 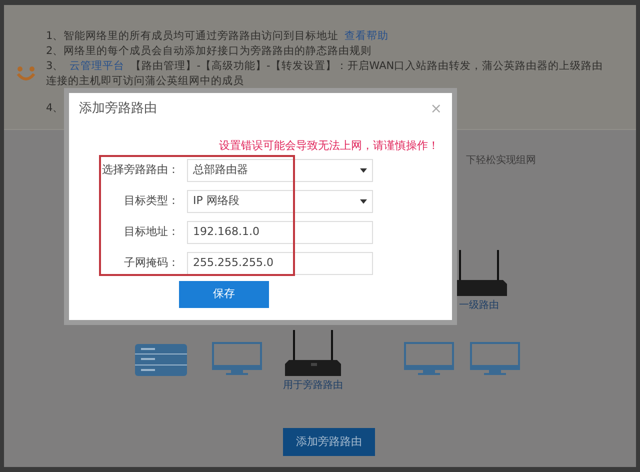 What do you see at coordinates (280, 232) in the screenshot?
I see `input-field: 192.168.1.0` at bounding box center [280, 232].